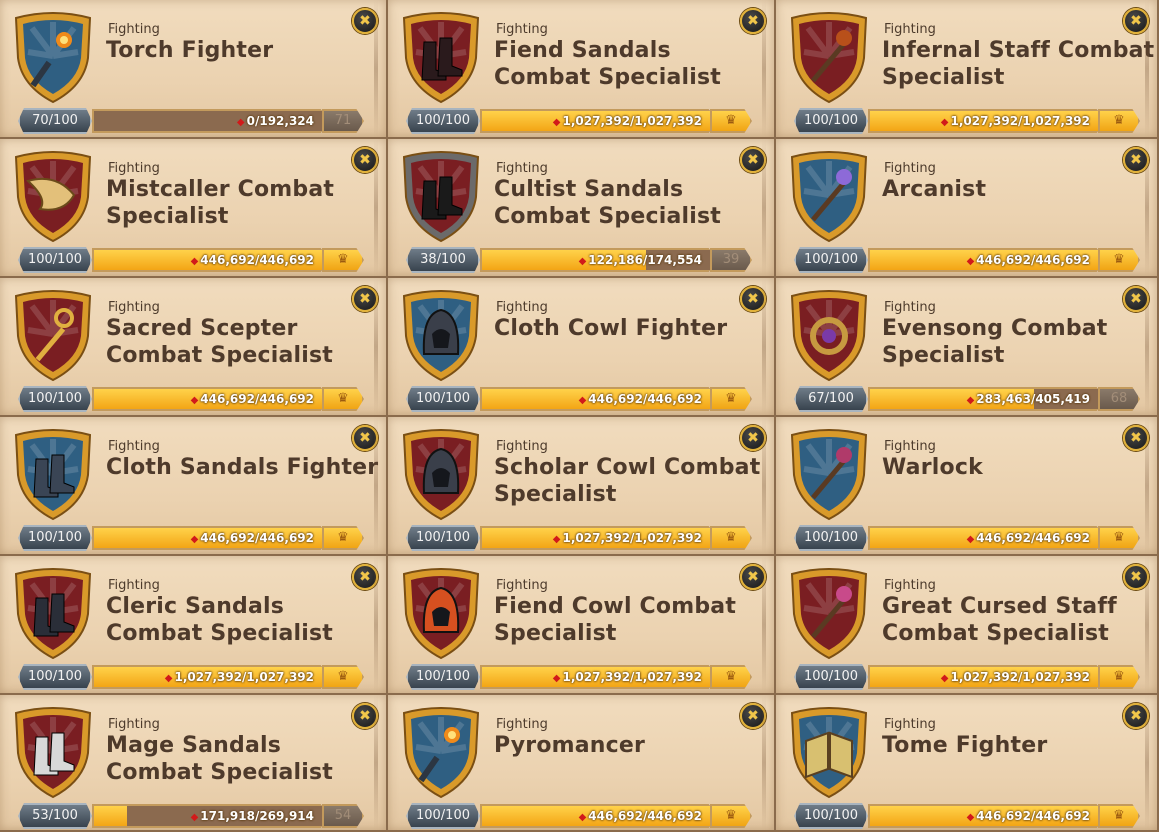 This screenshot has height=832, width=1159. I want to click on xp-value: 0/192,324, so click(280, 121).